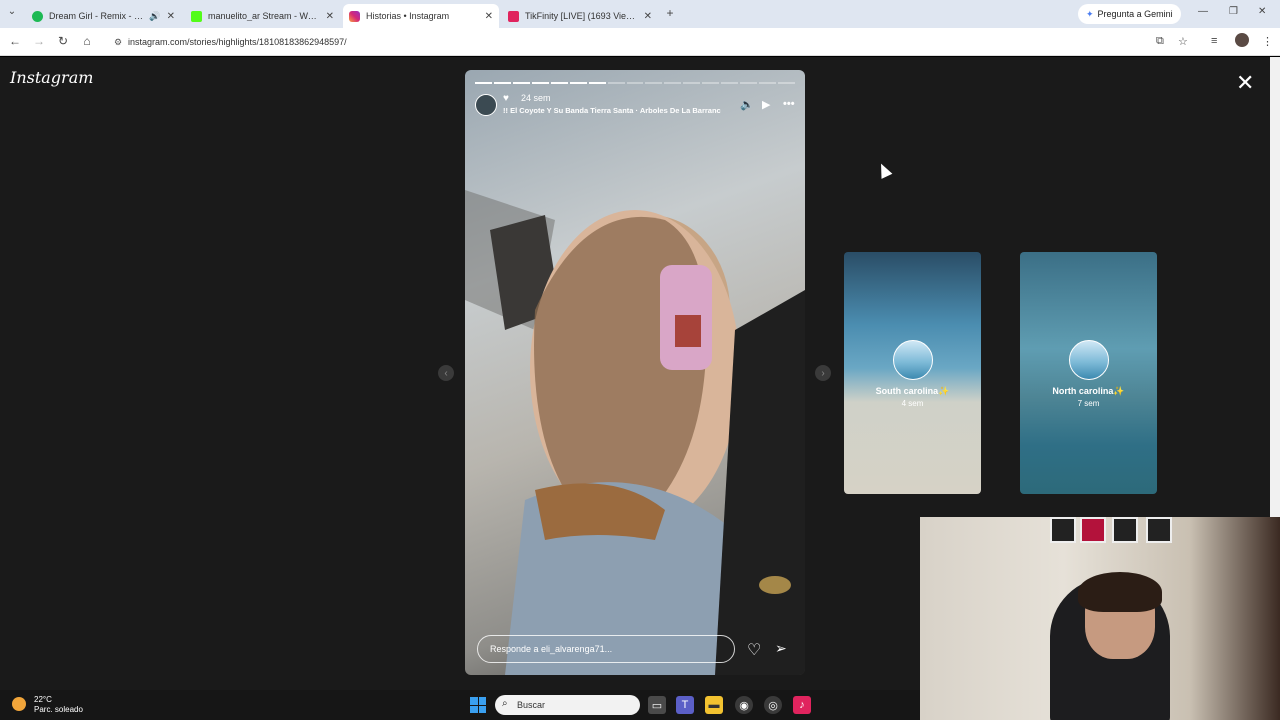  Describe the element at coordinates (766, 104) in the screenshot. I see `play-icon: ▶` at that location.